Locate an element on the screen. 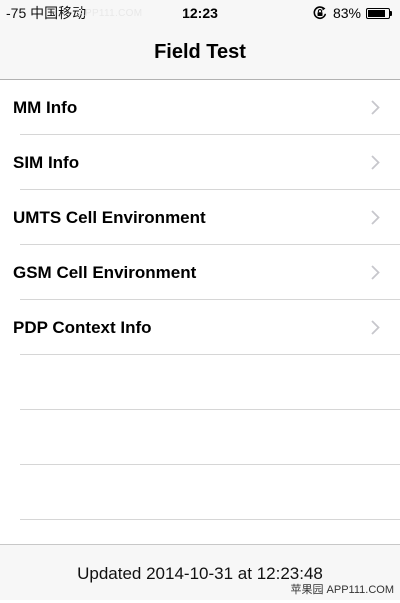 The image size is (400, 603). rotation-lock-icon is located at coordinates (319, 12).